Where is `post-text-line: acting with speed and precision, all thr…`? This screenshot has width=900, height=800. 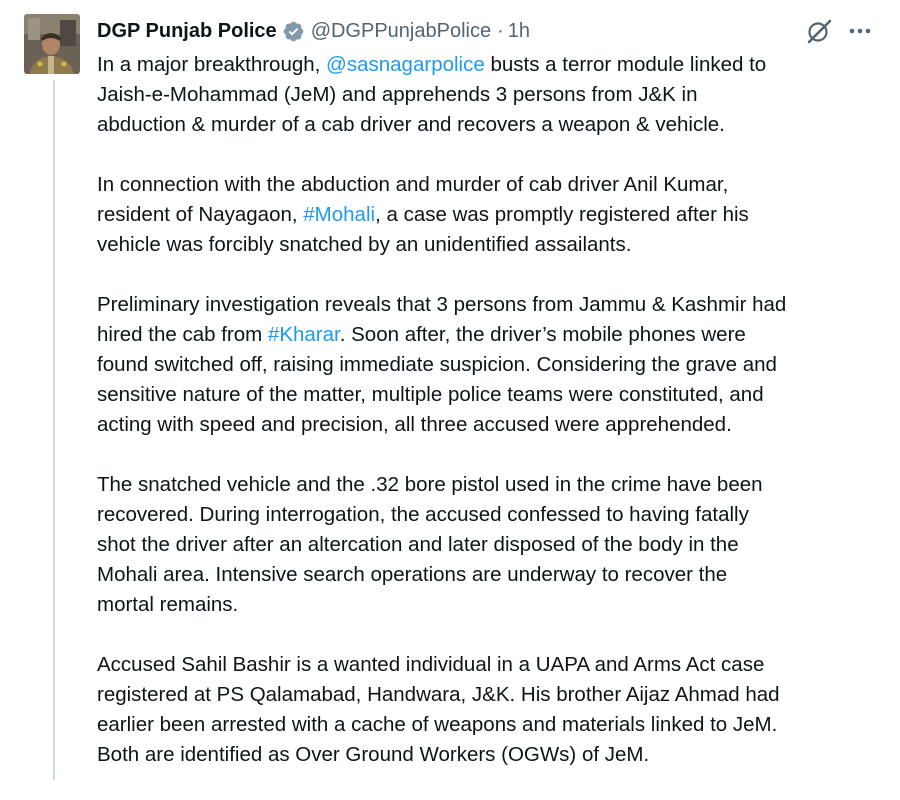
post-text-line: acting with speed and precision, all thr… is located at coordinates (414, 424).